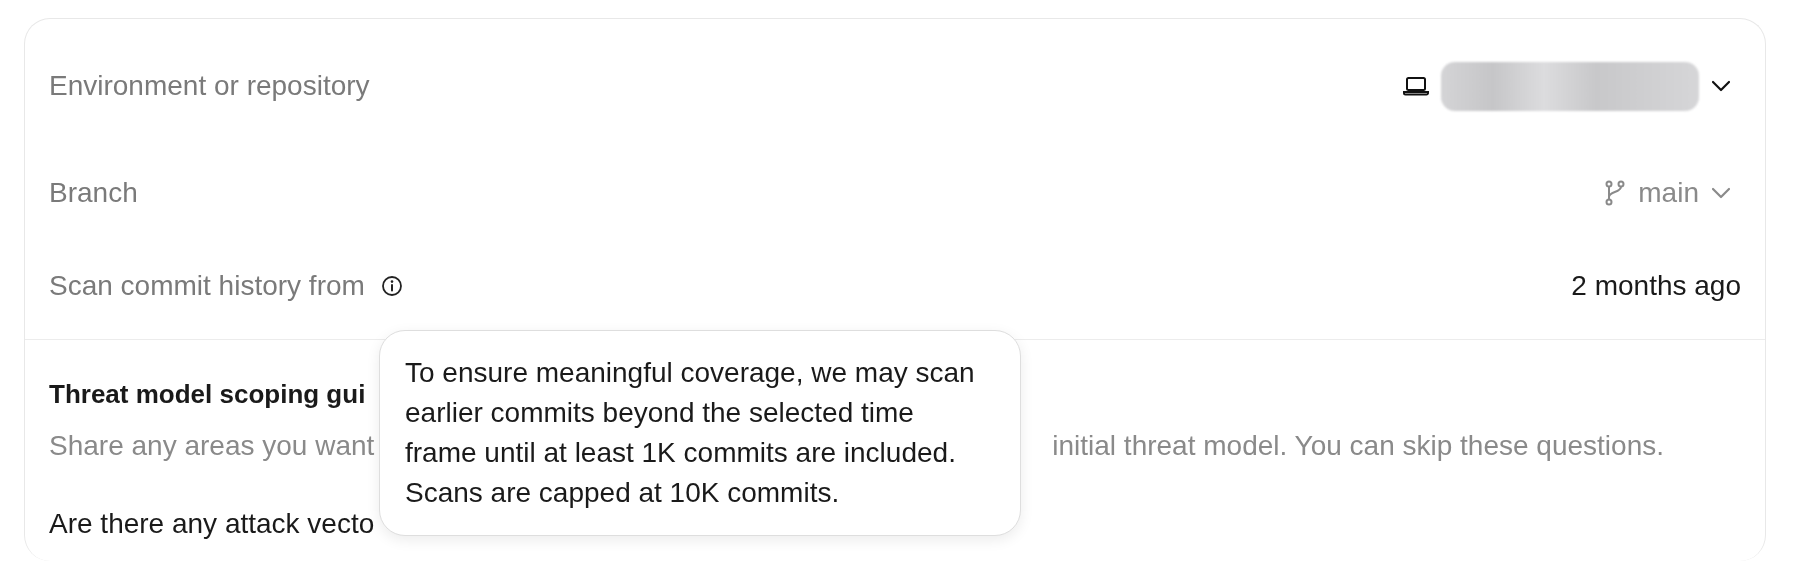 The height and width of the screenshot is (562, 1796). What do you see at coordinates (212, 446) in the screenshot?
I see `description-text: Share any areas you want` at bounding box center [212, 446].